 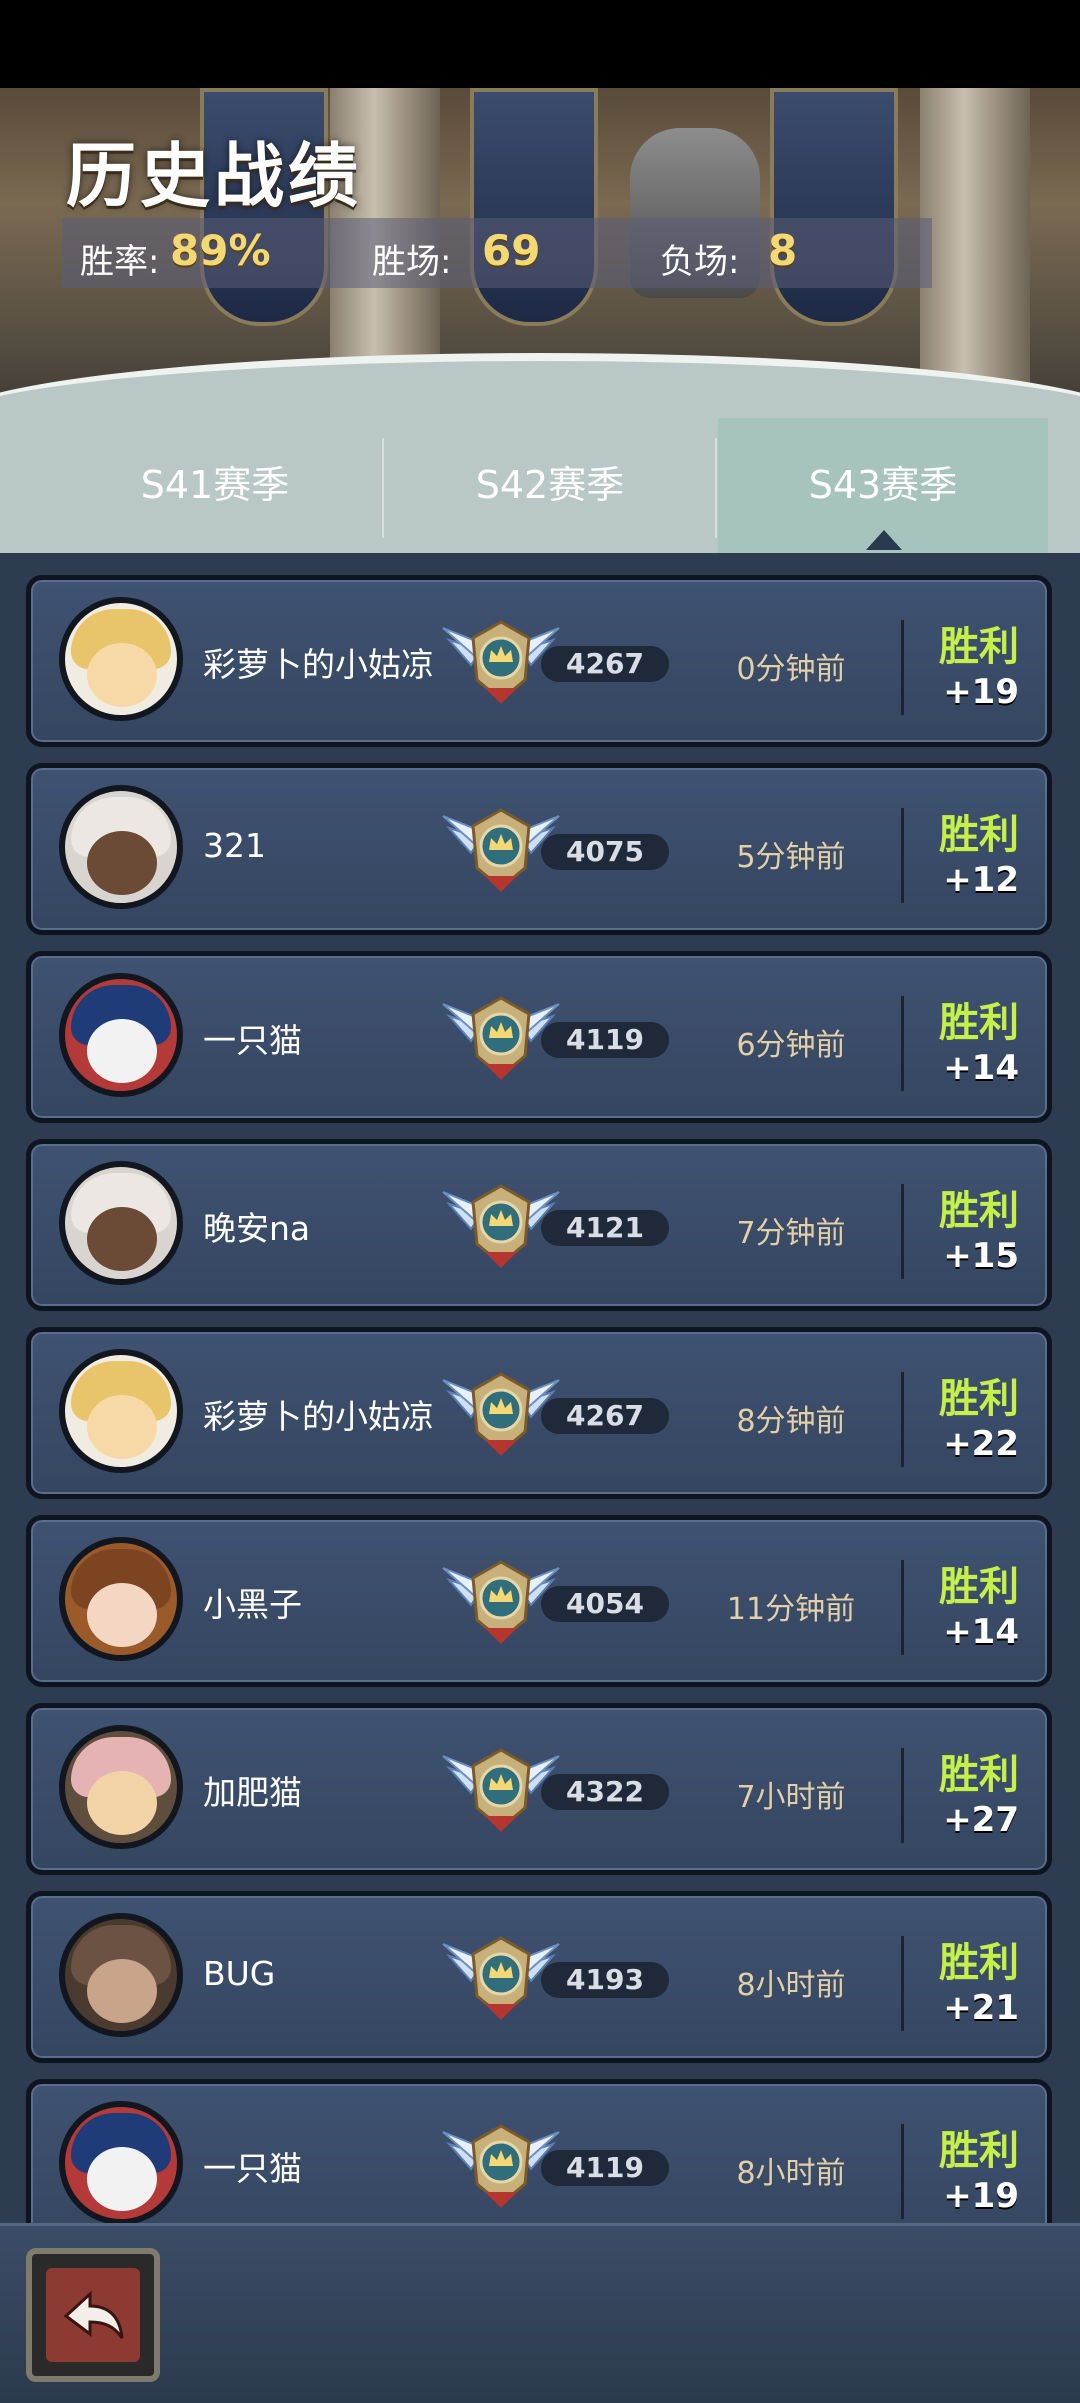 I want to click on player-name: 321, so click(x=234, y=845).